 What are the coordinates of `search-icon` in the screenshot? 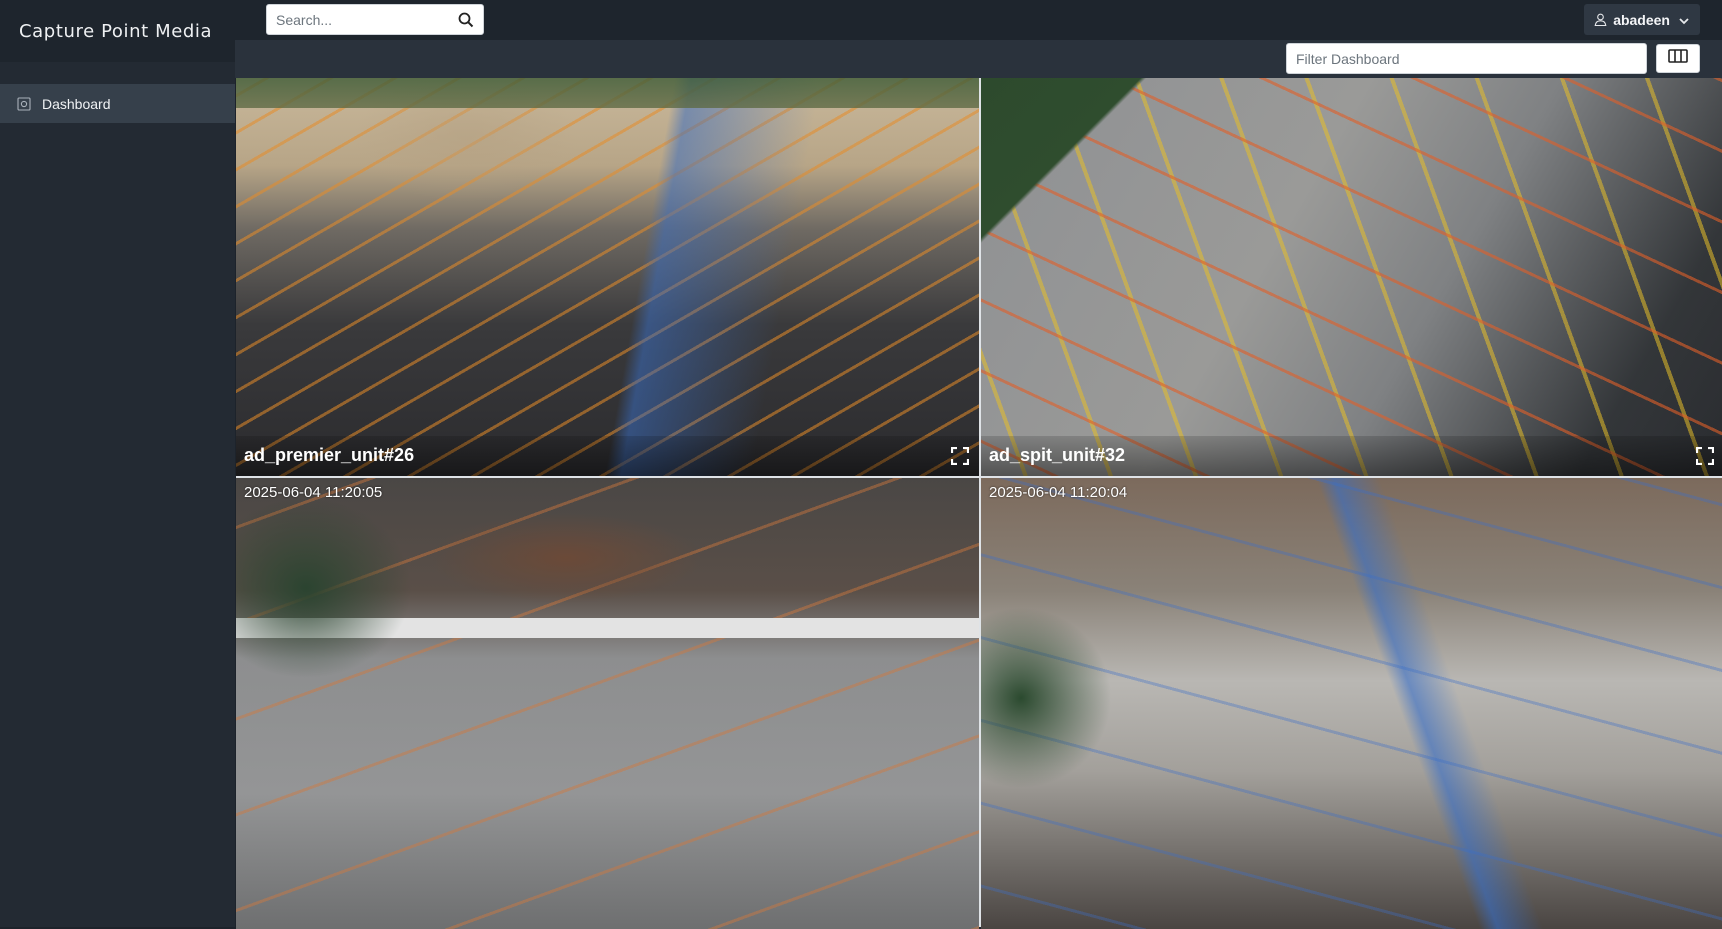 It's located at (466, 20).